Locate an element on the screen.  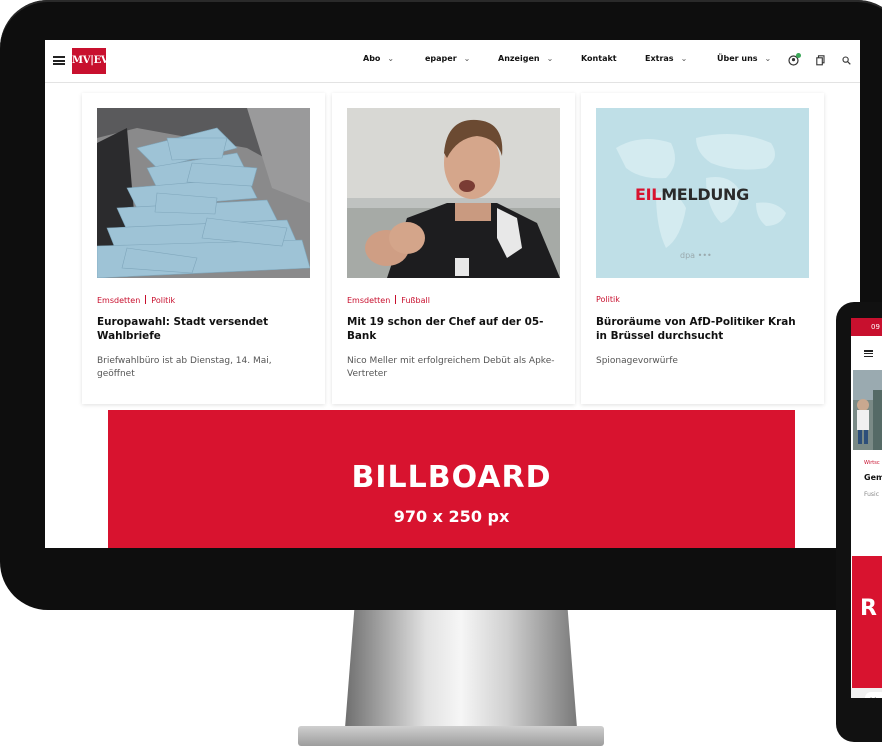
nav-item-anzeigen: Anzeigen ⌄ is located at coordinates (525, 58).